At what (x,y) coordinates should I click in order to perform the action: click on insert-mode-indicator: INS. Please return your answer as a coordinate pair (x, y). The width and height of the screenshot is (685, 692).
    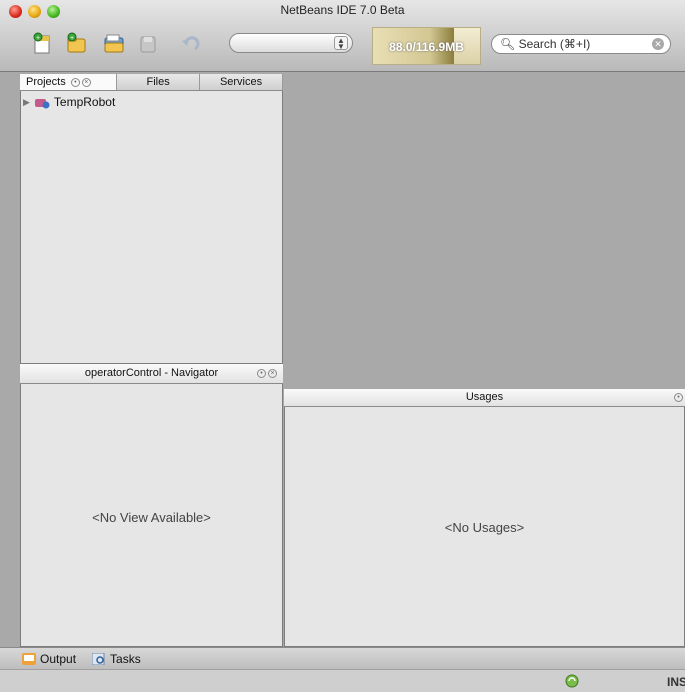
    Looking at the image, I should click on (675, 682).